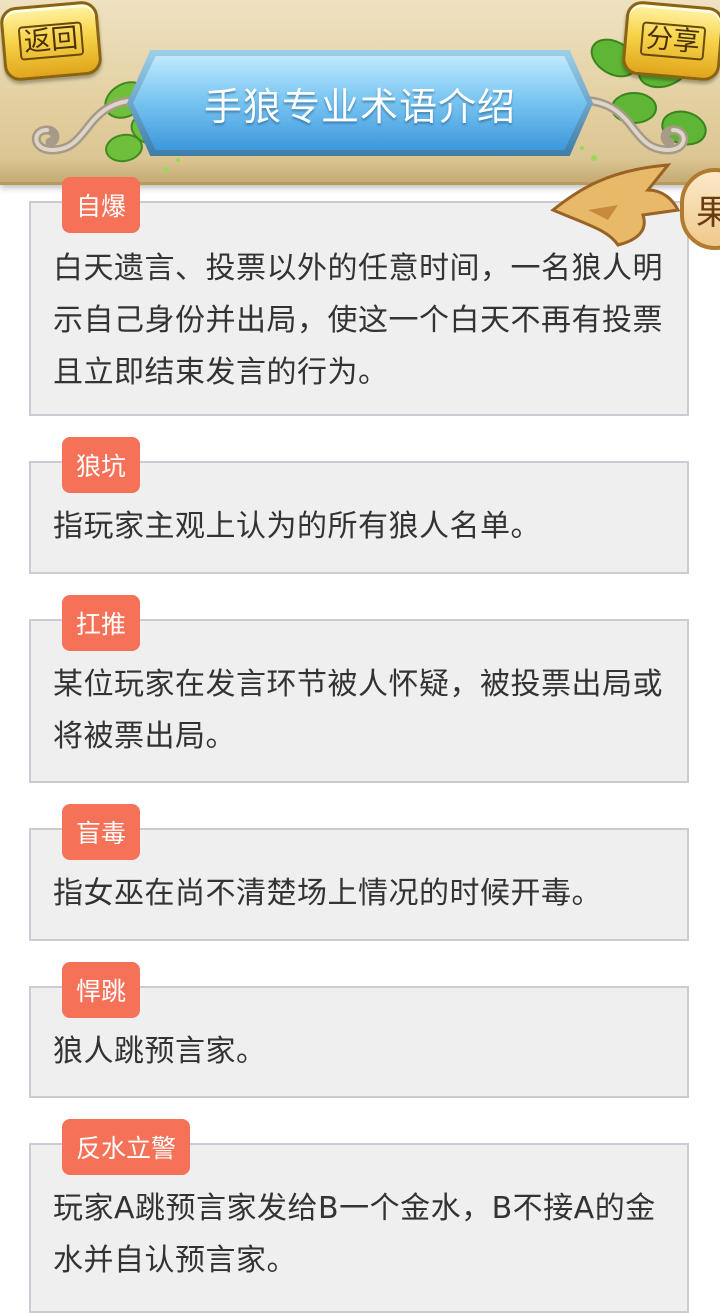  Describe the element at coordinates (673, 41) in the screenshot. I see `share-button-label: 分享` at that location.